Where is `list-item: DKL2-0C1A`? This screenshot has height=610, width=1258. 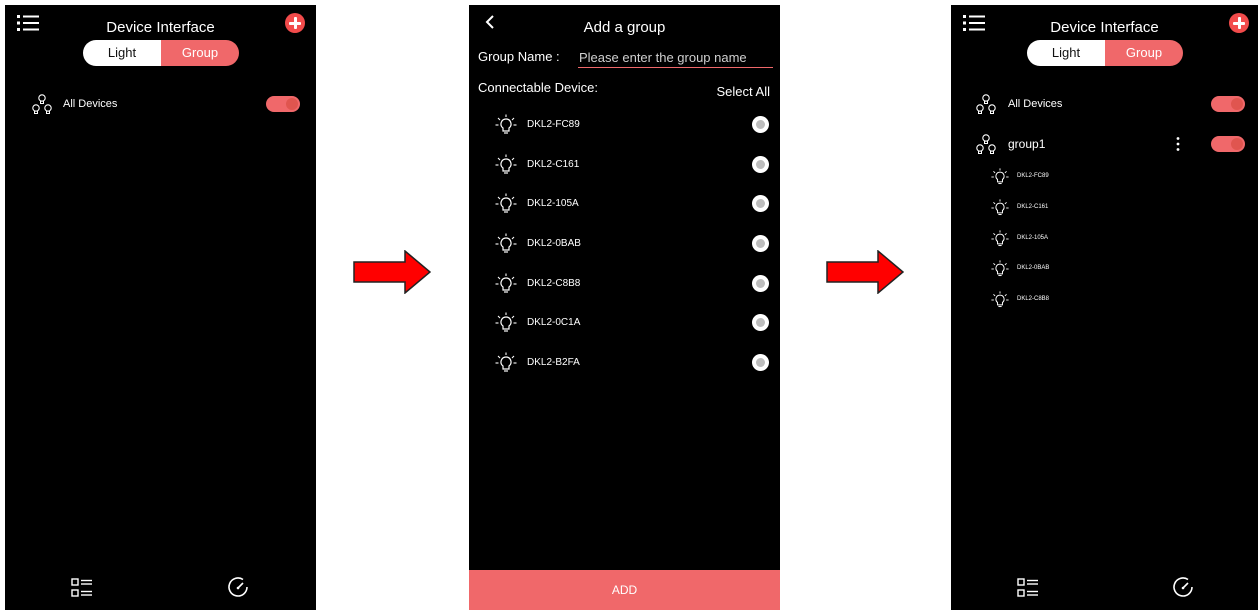 list-item: DKL2-0C1A is located at coordinates (624, 323).